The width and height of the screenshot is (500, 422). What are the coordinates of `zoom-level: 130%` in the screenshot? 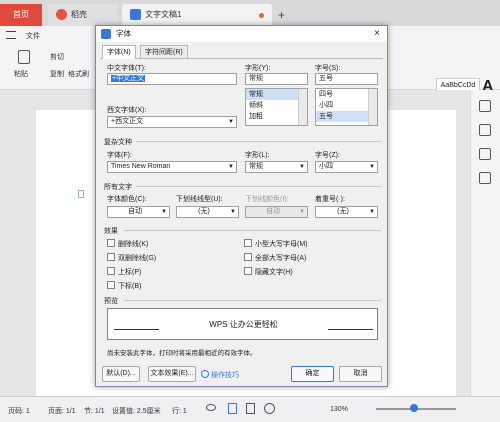 It's located at (339, 409).